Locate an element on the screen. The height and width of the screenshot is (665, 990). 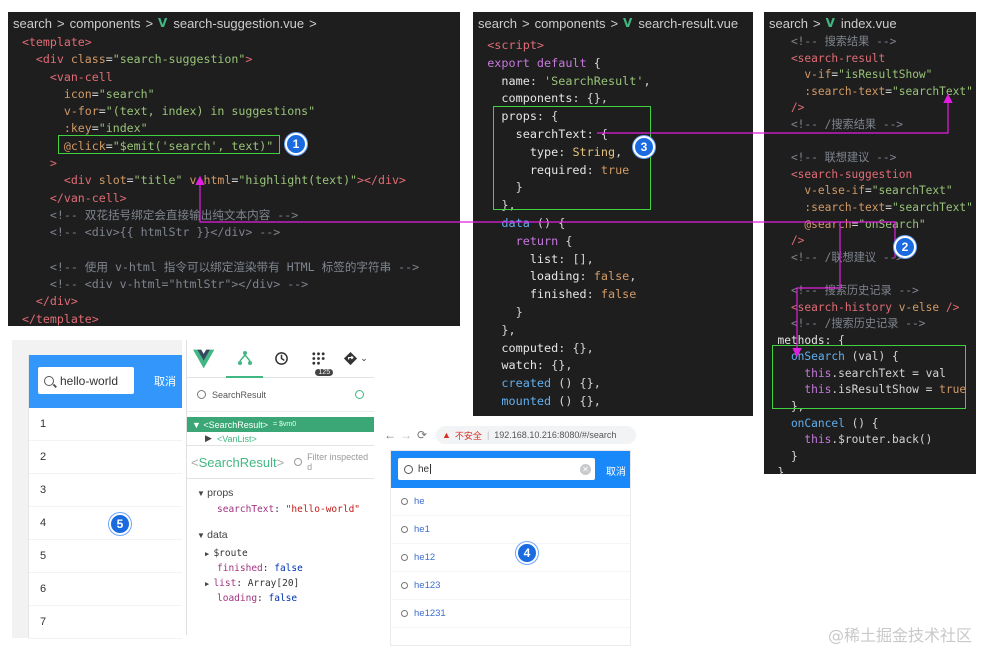
list-item: 6 is located at coordinates (105, 589).